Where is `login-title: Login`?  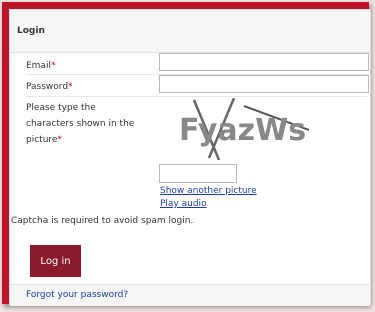
login-title: Login is located at coordinates (31, 31).